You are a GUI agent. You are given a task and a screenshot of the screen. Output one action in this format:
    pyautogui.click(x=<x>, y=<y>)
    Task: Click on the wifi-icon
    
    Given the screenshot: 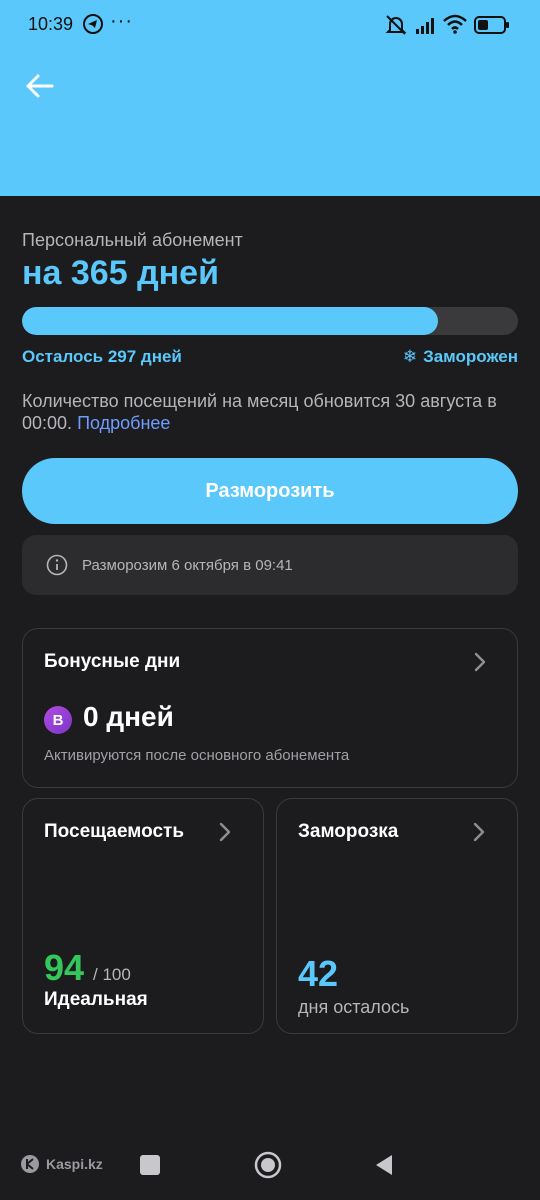 What is the action you would take?
    pyautogui.click(x=455, y=24)
    